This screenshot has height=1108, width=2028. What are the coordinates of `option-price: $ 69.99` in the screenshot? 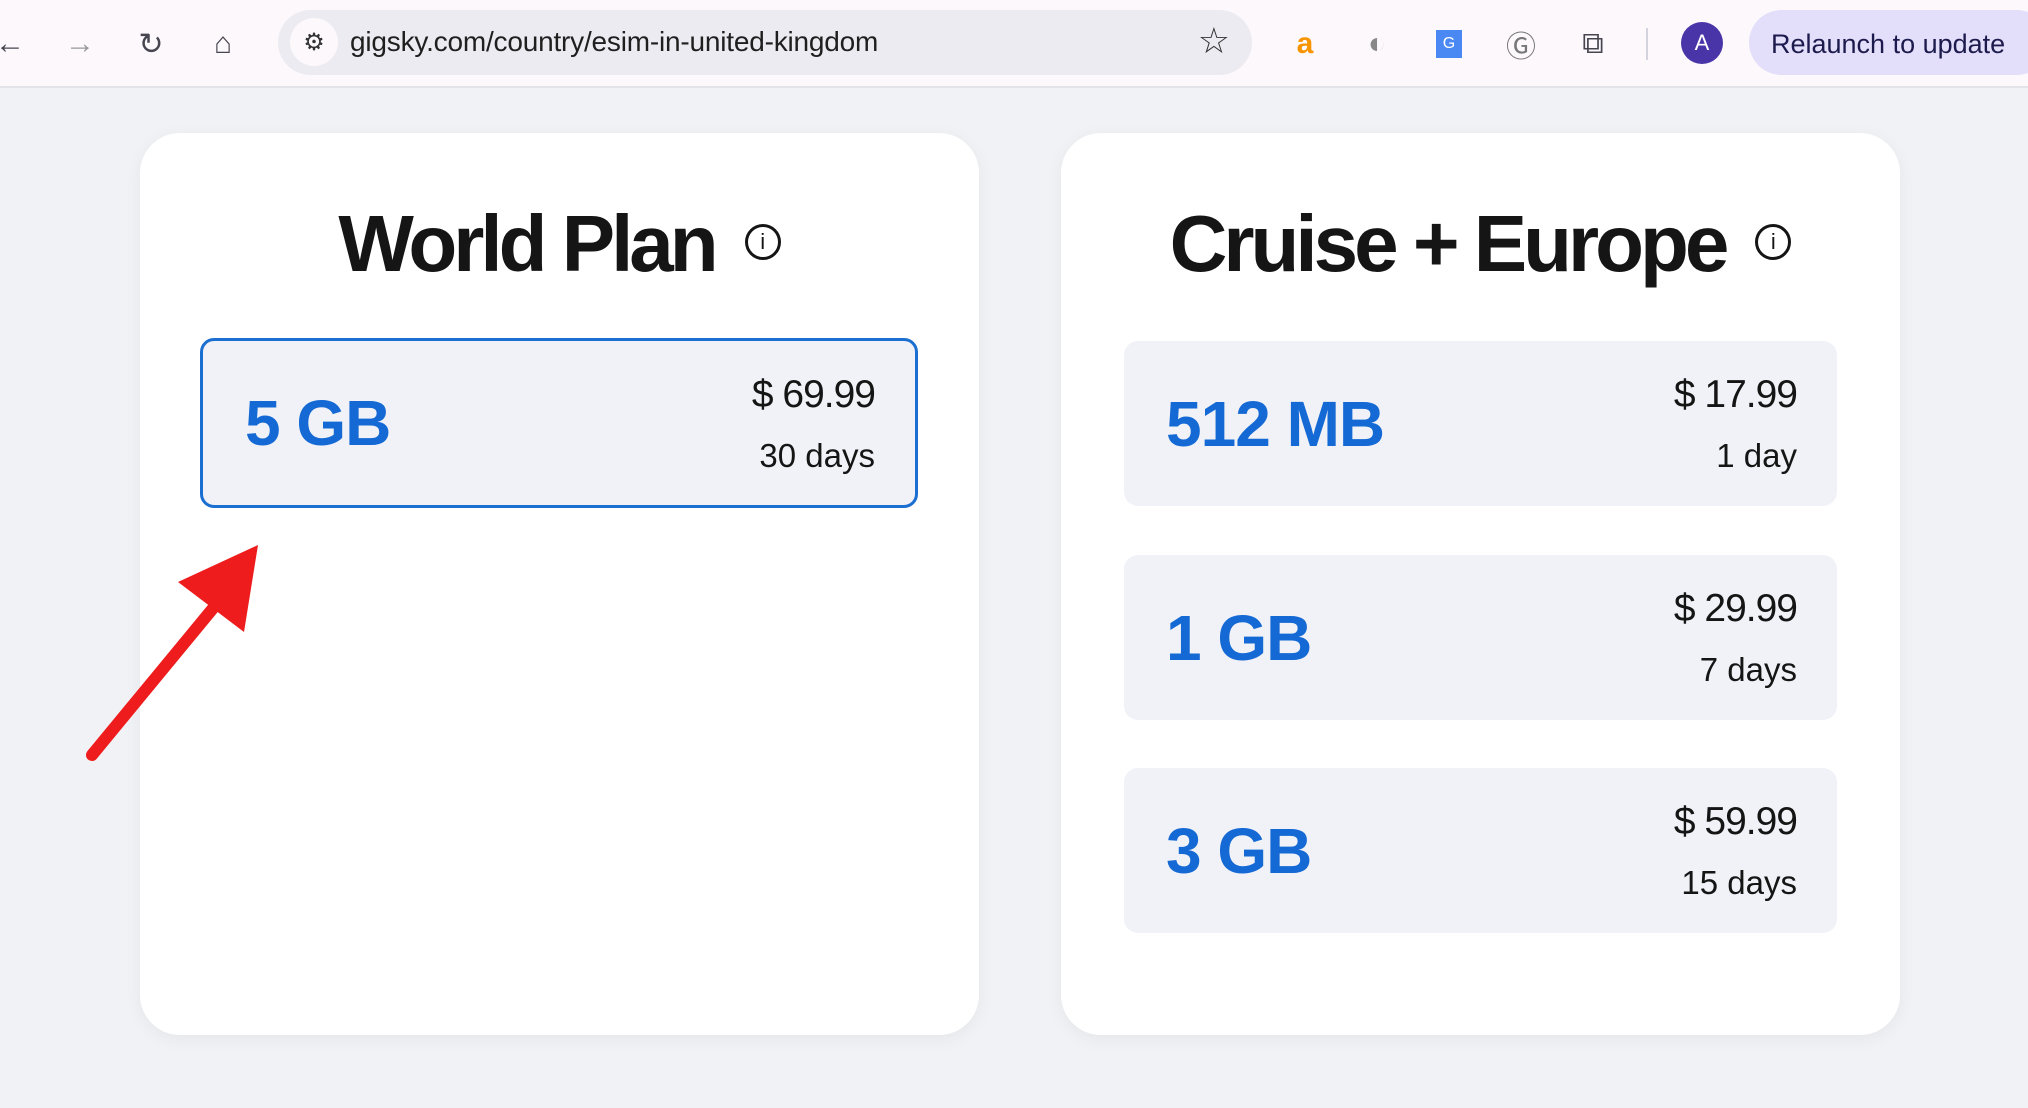 It's located at (813, 394).